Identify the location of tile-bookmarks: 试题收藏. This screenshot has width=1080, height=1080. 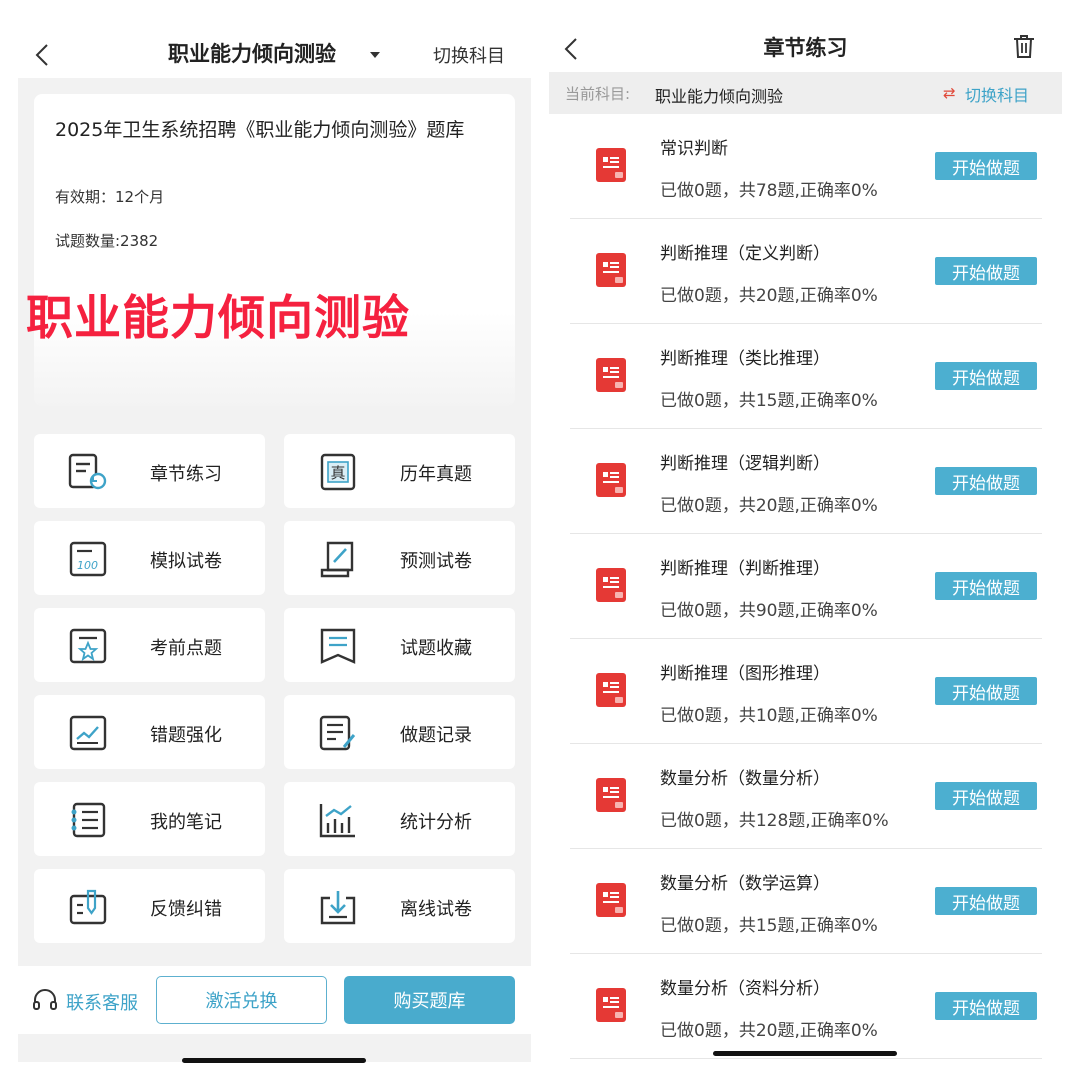
(399, 645).